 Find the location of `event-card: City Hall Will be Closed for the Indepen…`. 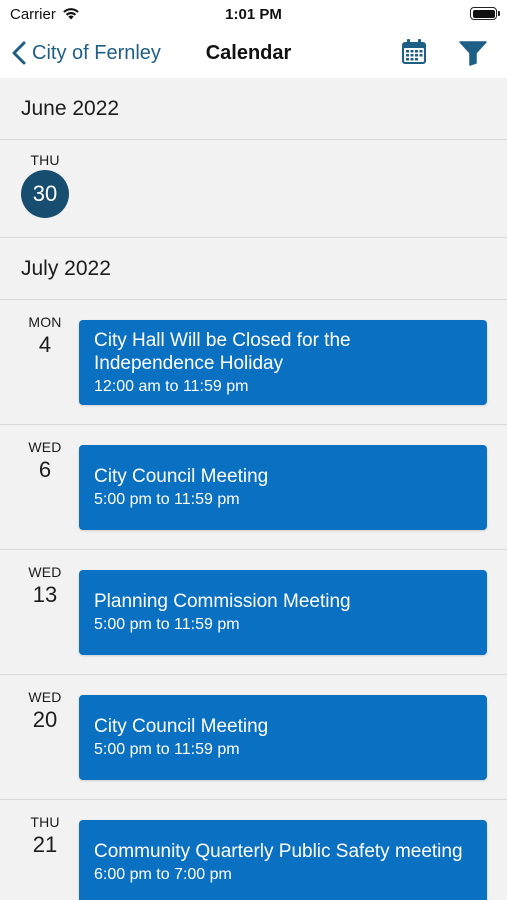

event-card: City Hall Will be Closed for the Indepen… is located at coordinates (283, 362).